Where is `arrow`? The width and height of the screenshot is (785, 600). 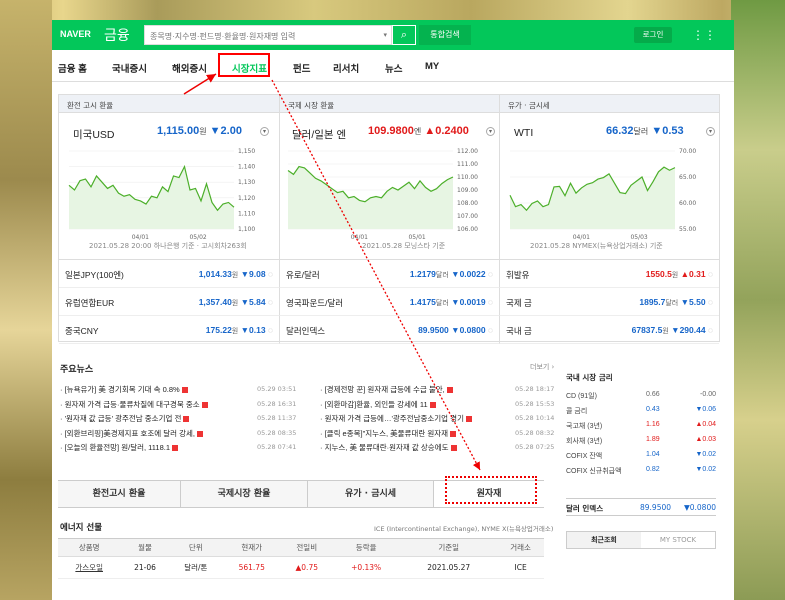 arrow is located at coordinates (200, 84).